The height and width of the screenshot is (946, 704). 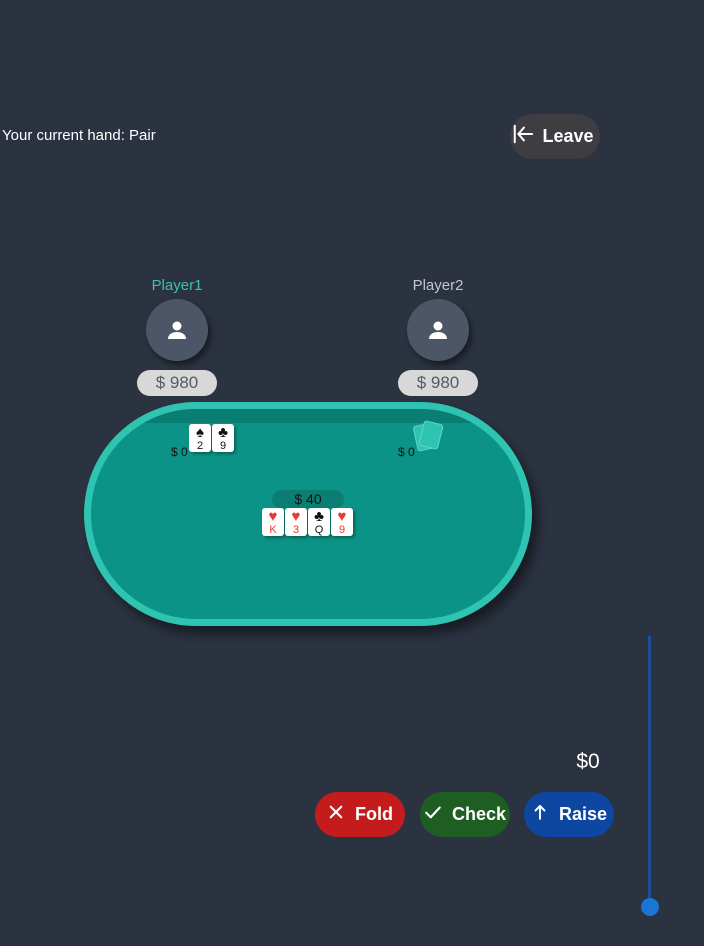 I want to click on leave-button: Leave, so click(x=555, y=136).